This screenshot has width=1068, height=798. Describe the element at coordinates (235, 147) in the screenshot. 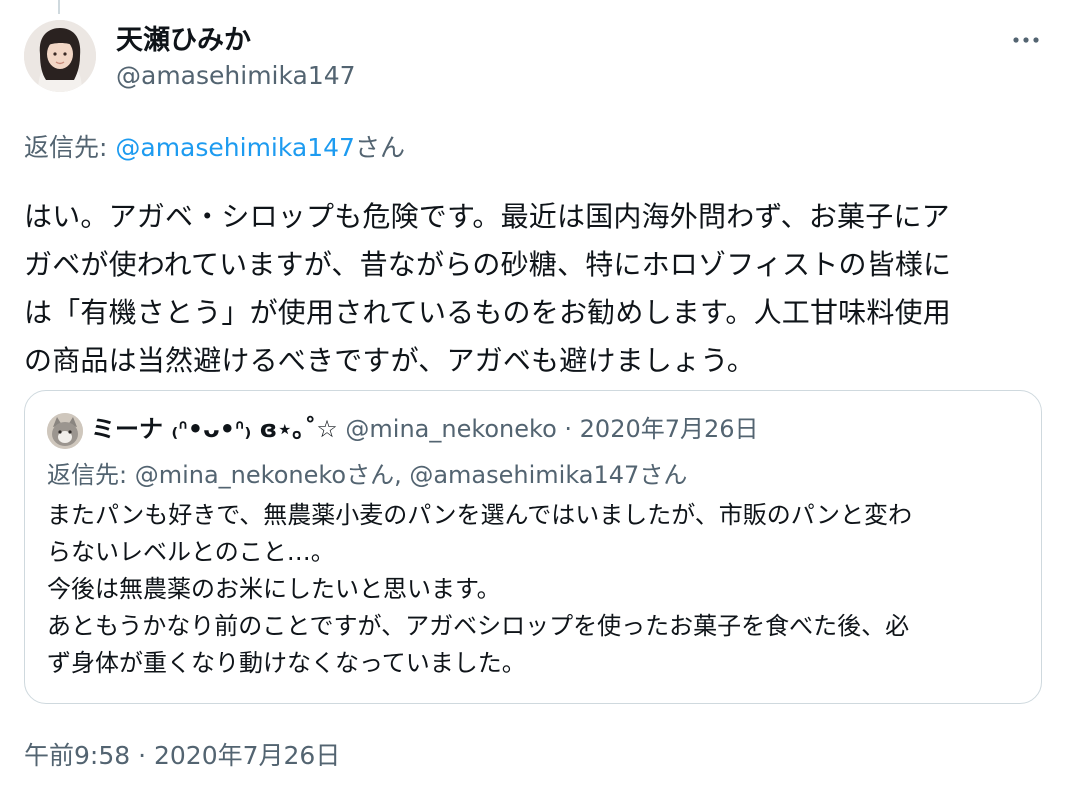

I see `reply-to-handle-link: @amasehimika147` at that location.